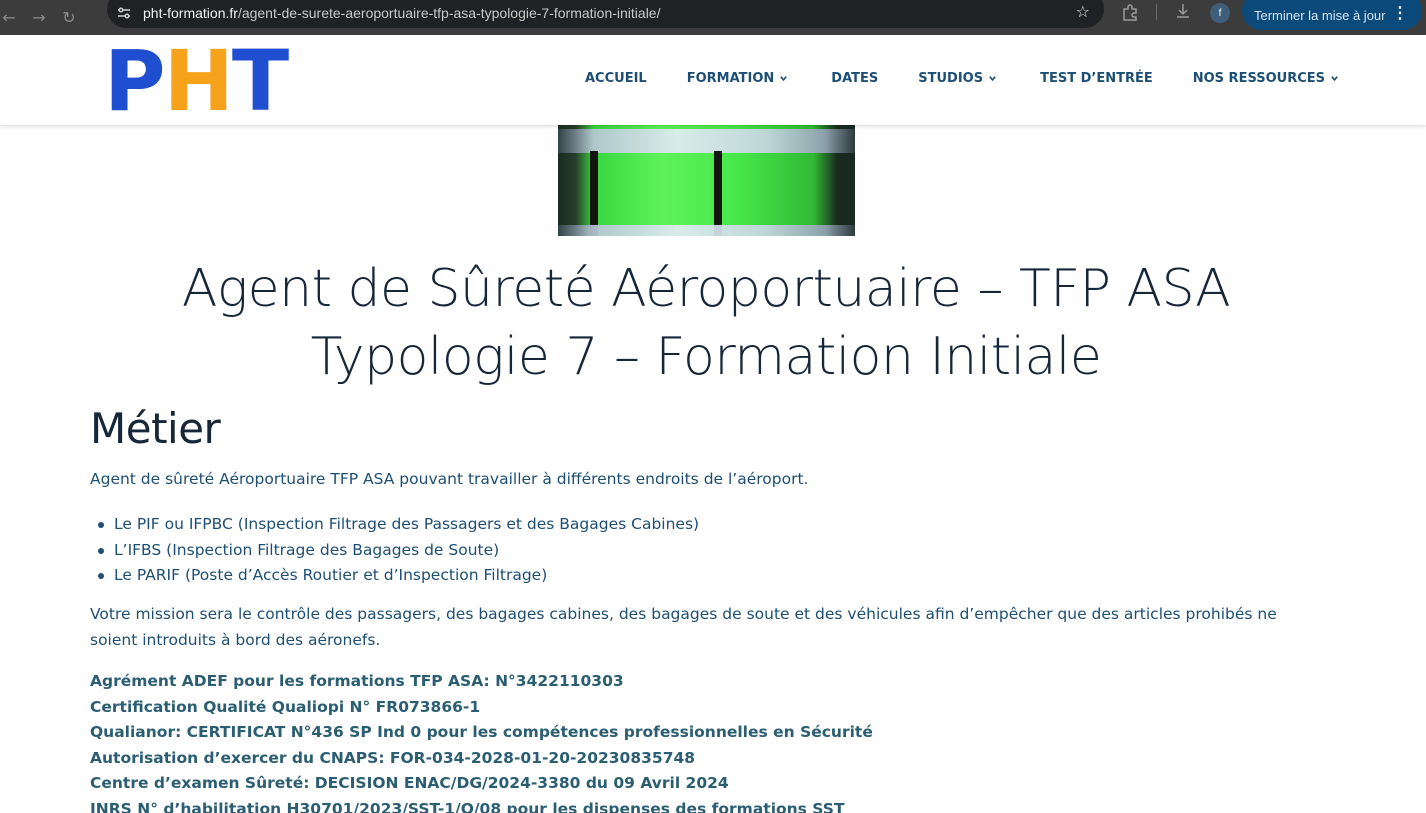  Describe the element at coordinates (706, 289) in the screenshot. I see `page-title-line-1: Agent de Sûreté Aéroportuaire – TFP ASA` at that location.